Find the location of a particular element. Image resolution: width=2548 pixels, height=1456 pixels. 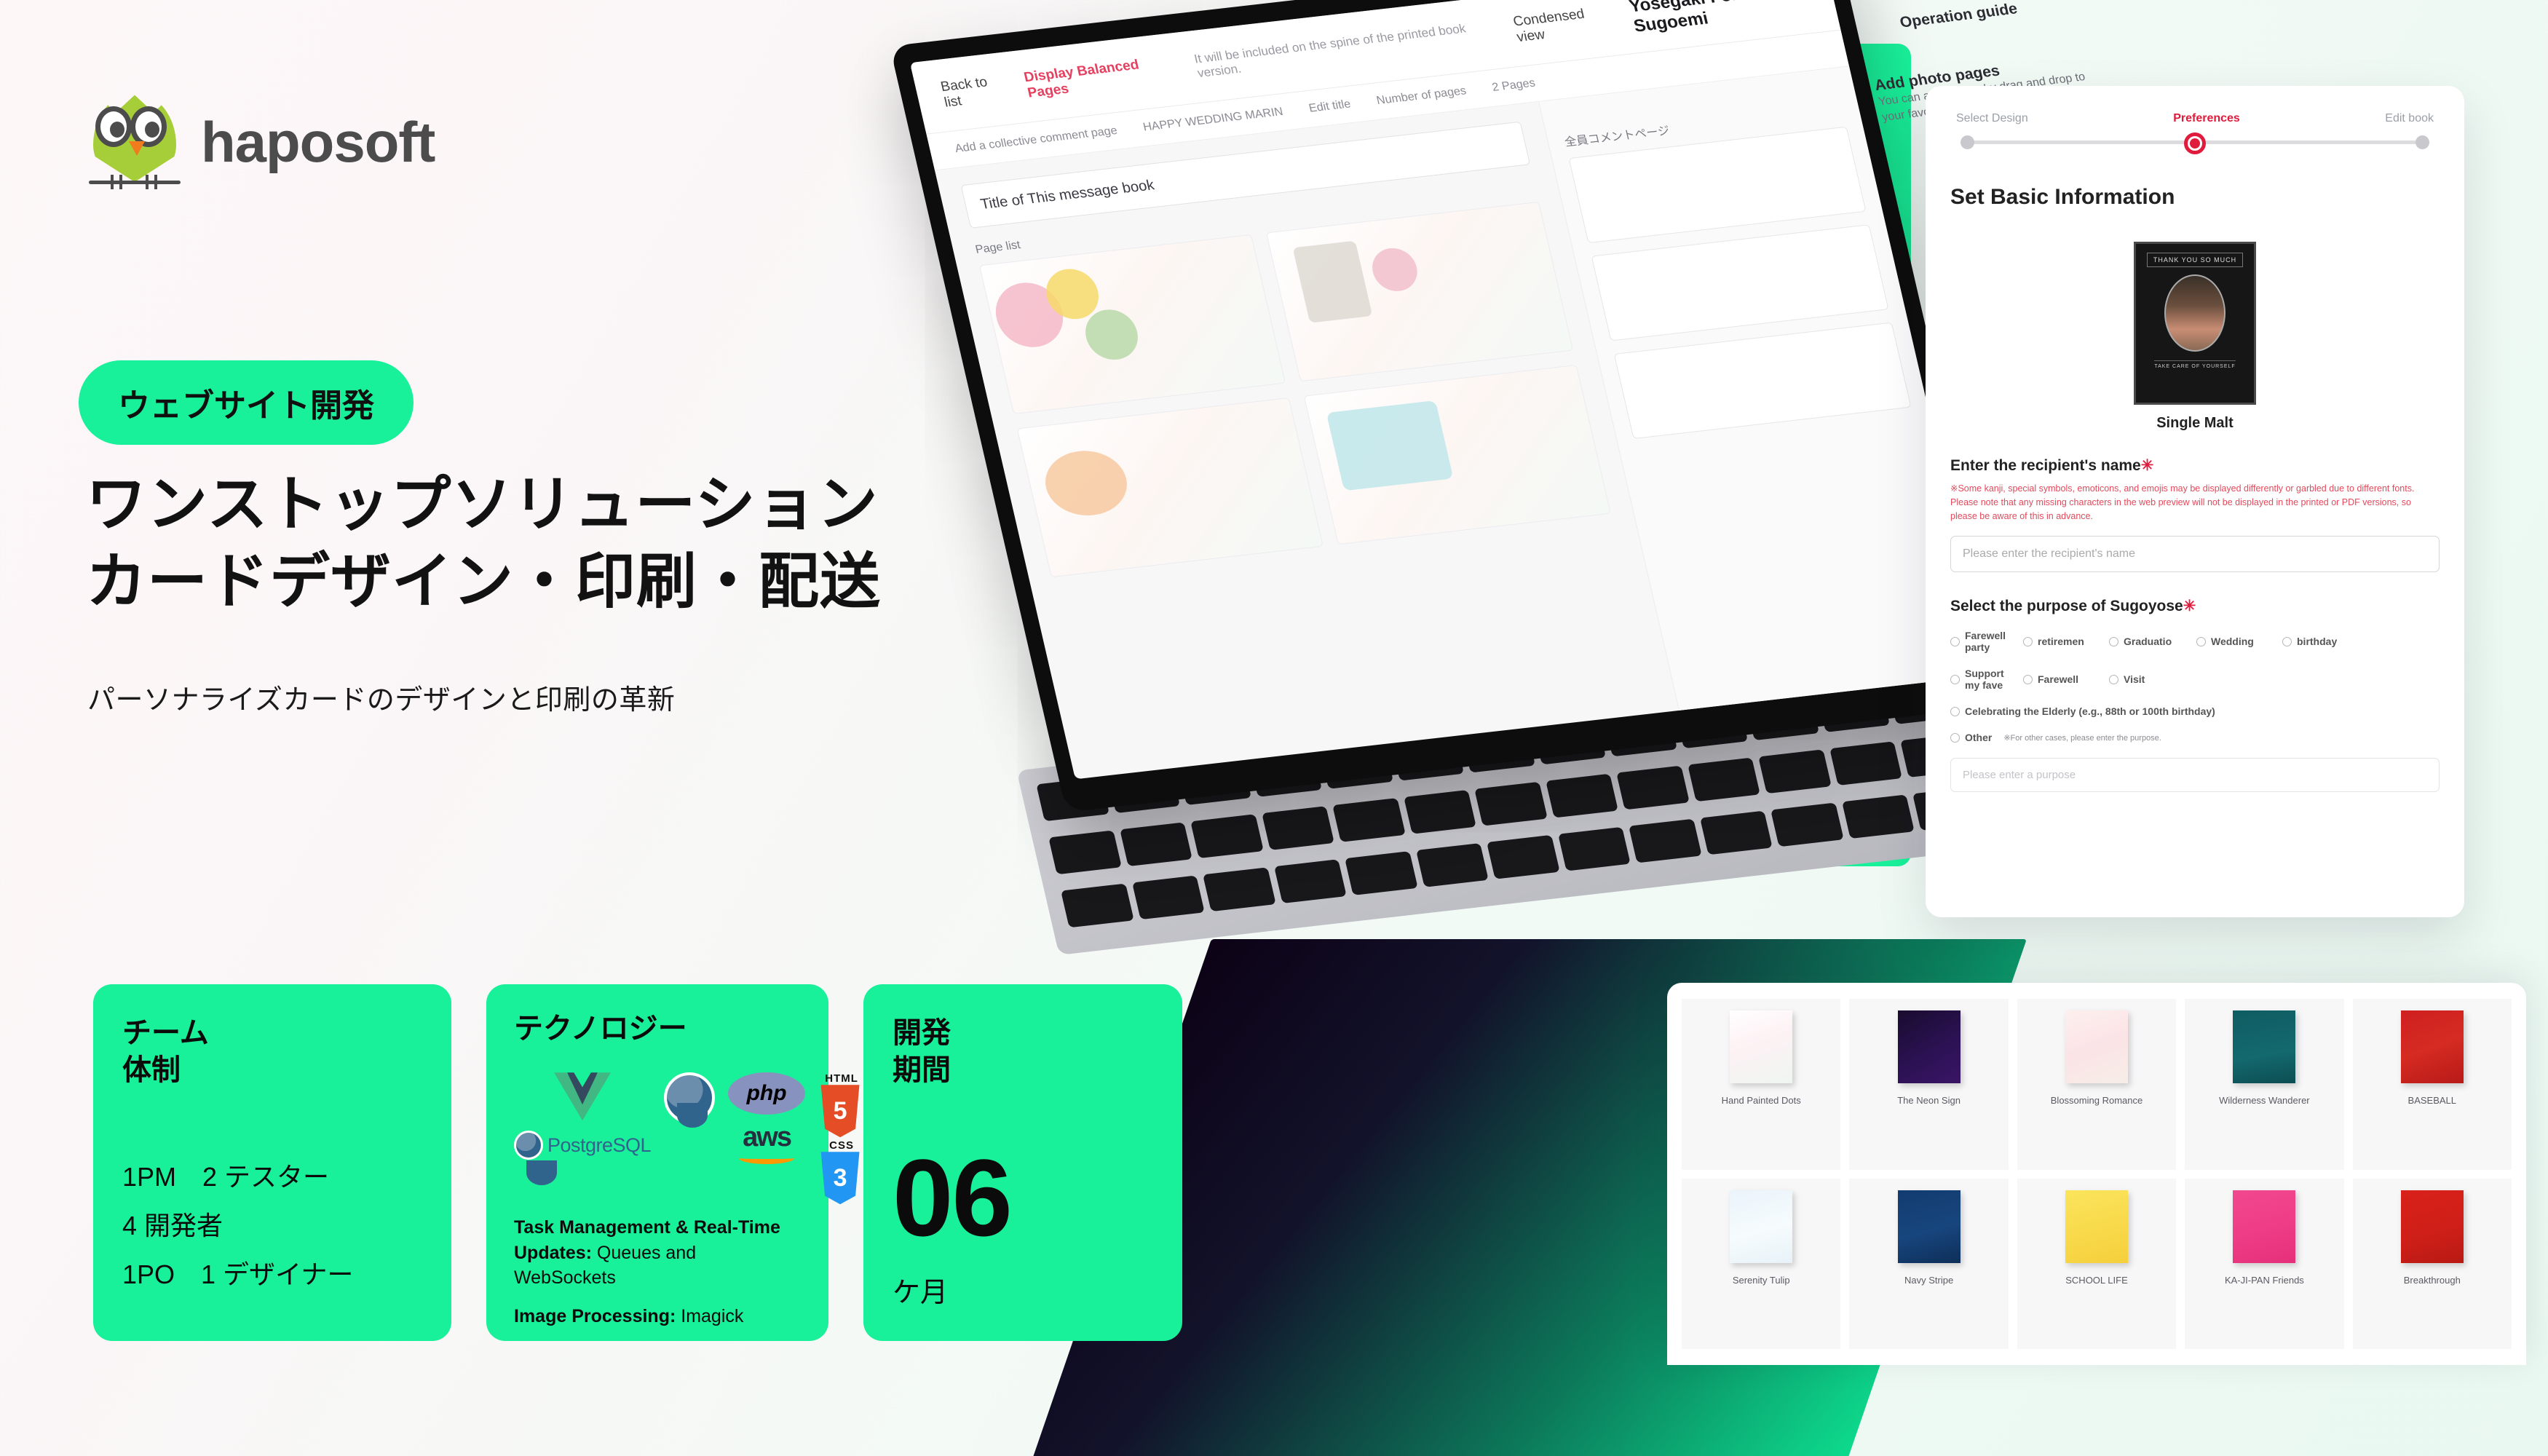

step-label-edit-book: Edit book is located at coordinates (2409, 118).